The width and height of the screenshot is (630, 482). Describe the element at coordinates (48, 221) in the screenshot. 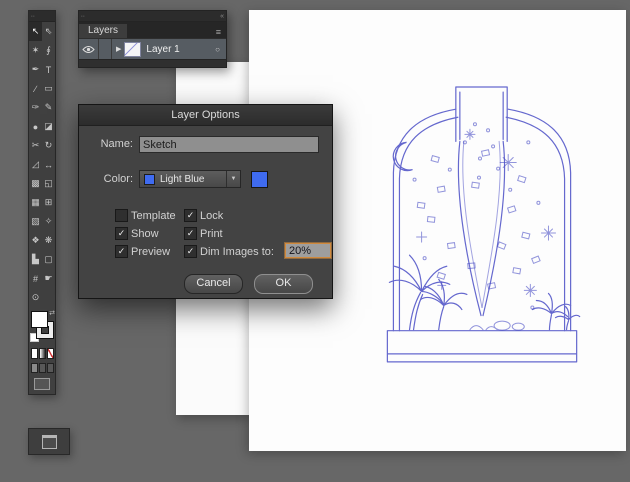

I see `eyedropper-tool: ✧` at that location.